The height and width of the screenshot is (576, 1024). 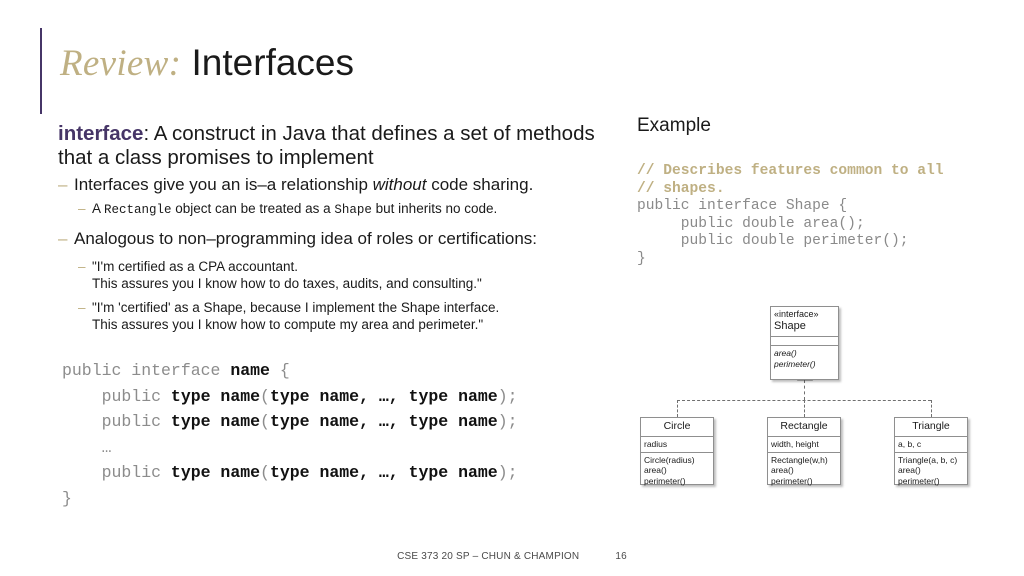 I want to click on code-l3-c: (, so click(x=265, y=421).